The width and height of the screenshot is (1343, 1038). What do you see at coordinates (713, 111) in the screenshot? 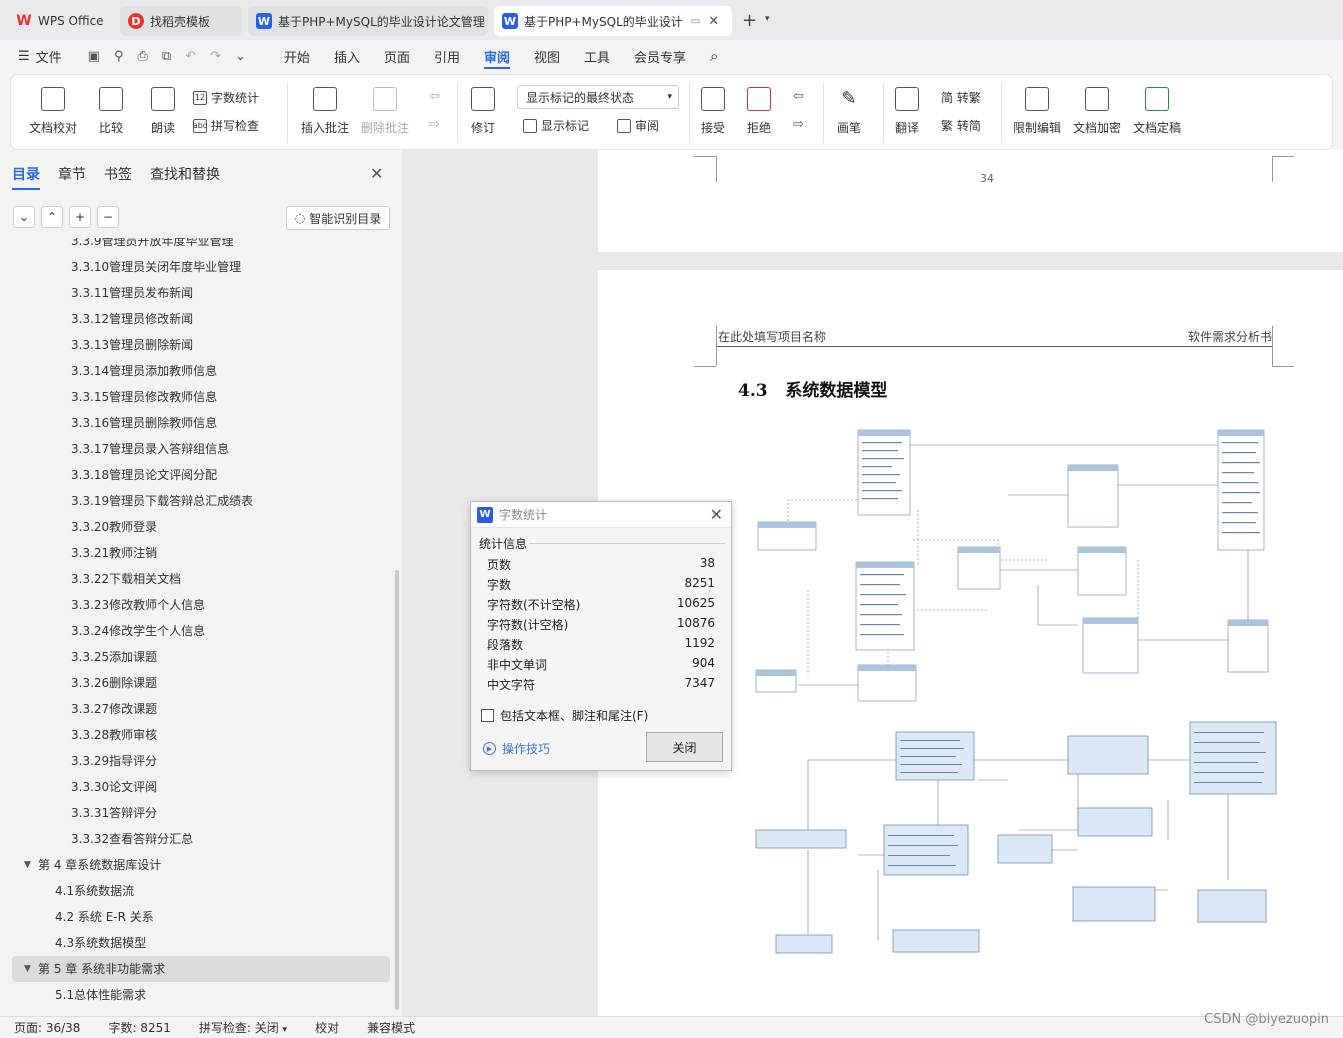
I see `accept-button: 接受` at bounding box center [713, 111].